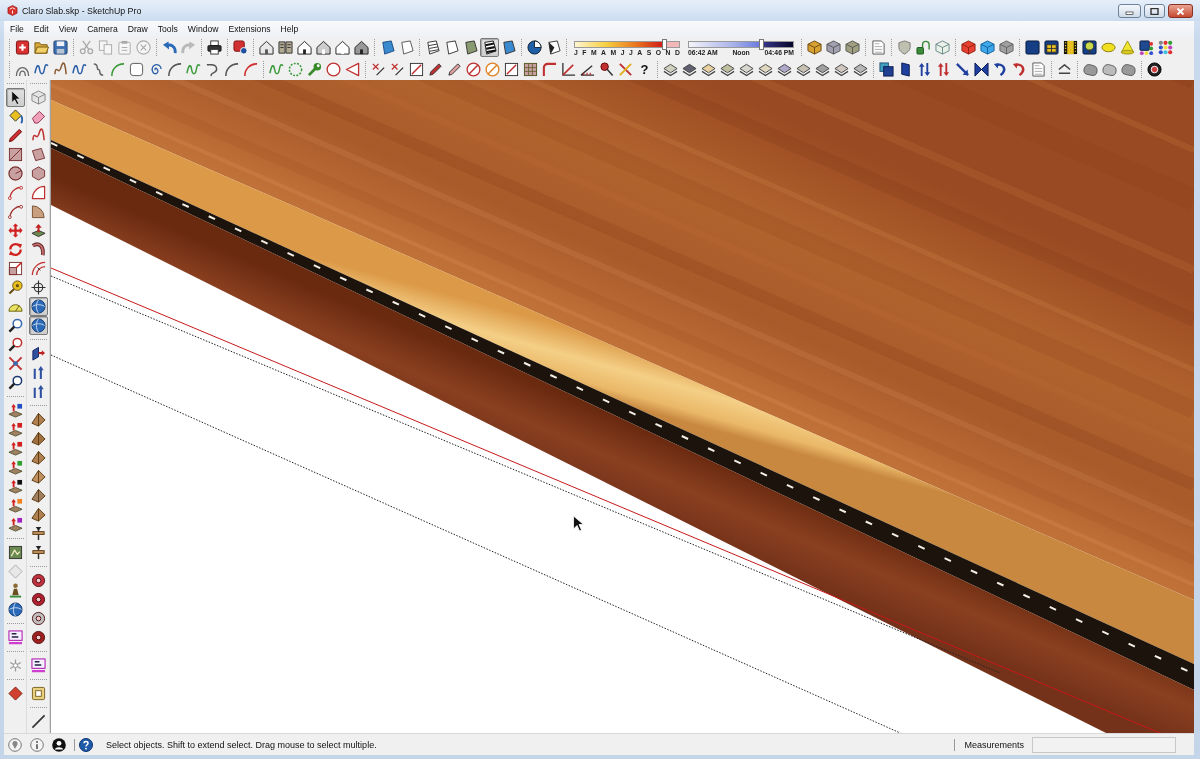 This screenshot has height=759, width=1200. I want to click on menu-item: File, so click(17, 29).